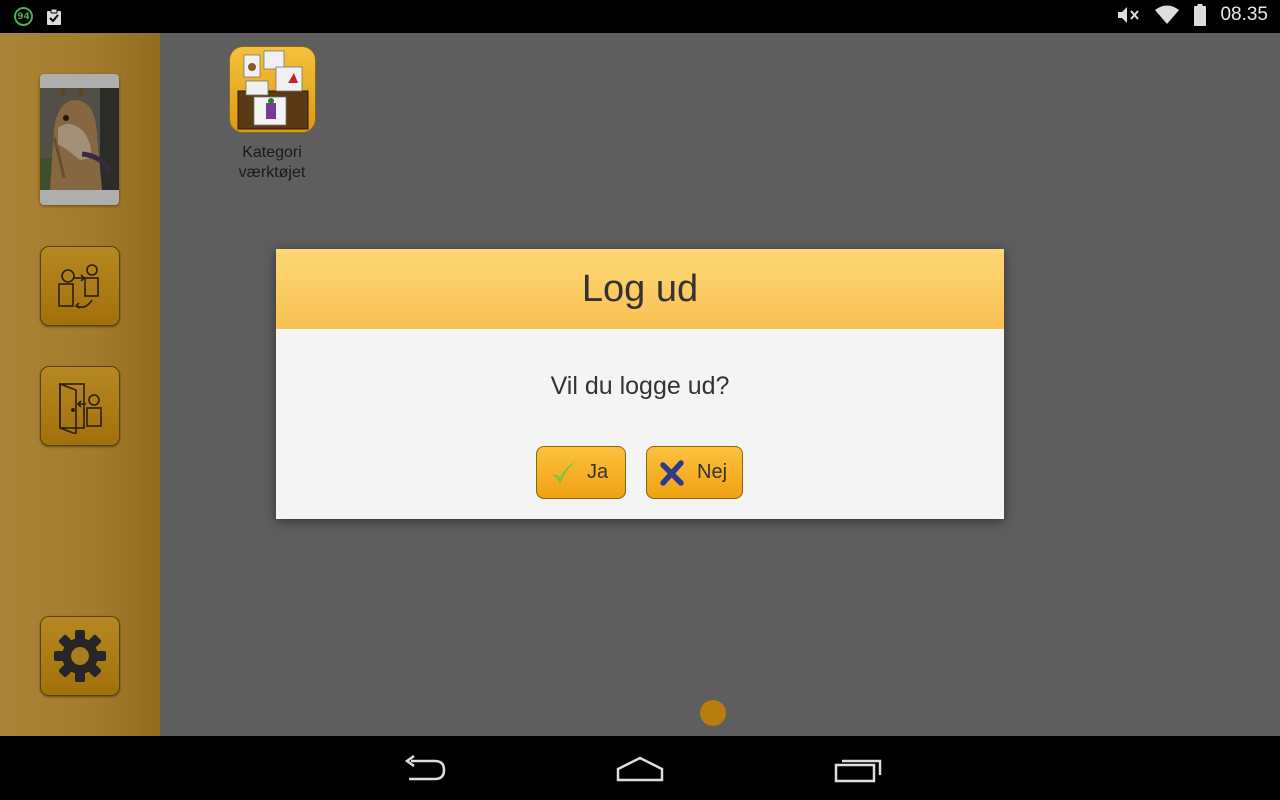  Describe the element at coordinates (581, 472) in the screenshot. I see `yes-button: Ja` at that location.